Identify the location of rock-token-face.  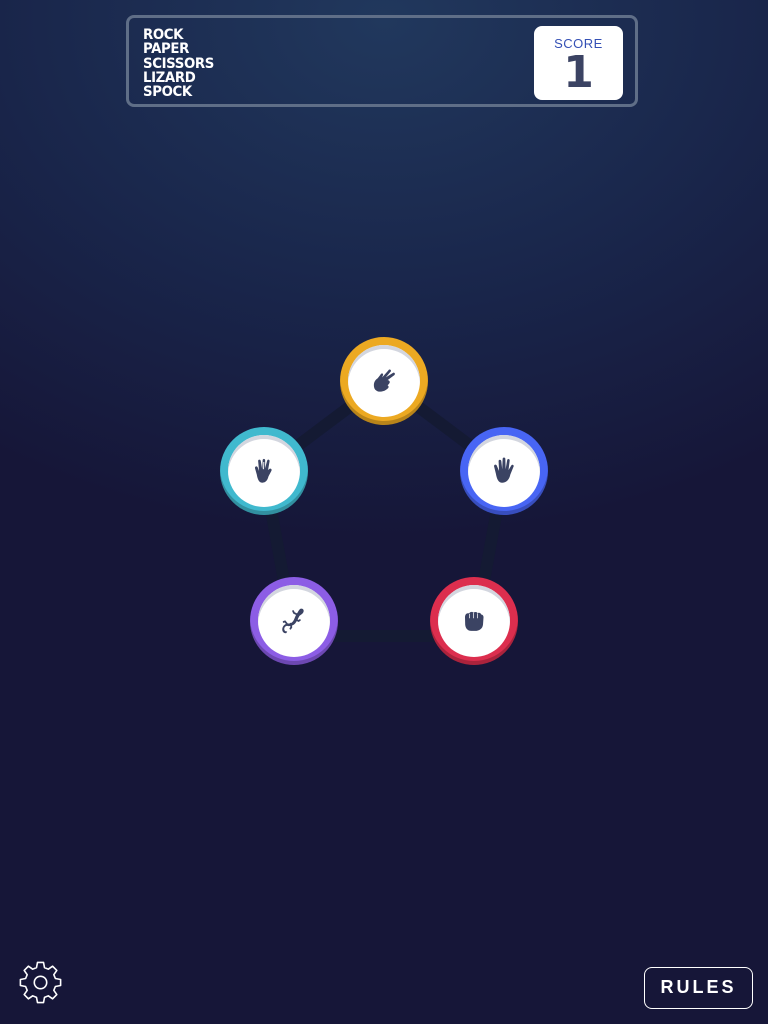
(474, 621).